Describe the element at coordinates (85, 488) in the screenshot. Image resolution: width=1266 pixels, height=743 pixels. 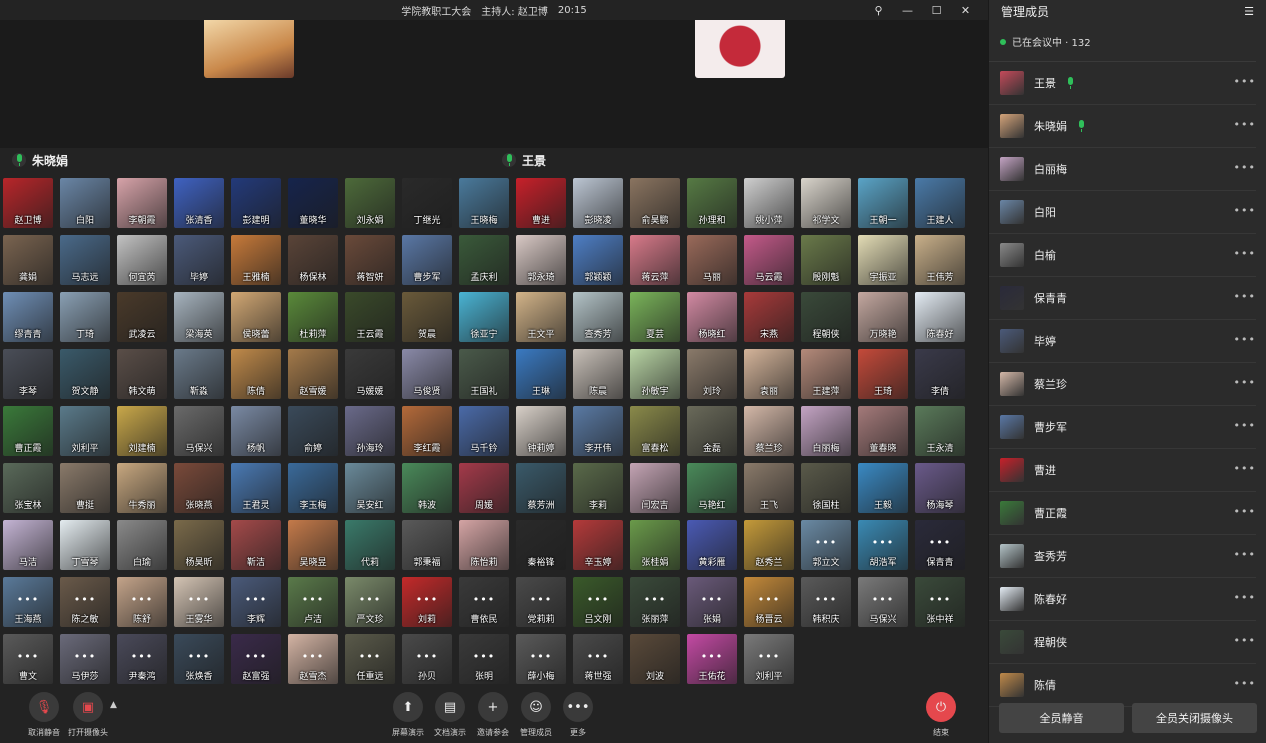
I see `participant-tile: 曹挺` at that location.